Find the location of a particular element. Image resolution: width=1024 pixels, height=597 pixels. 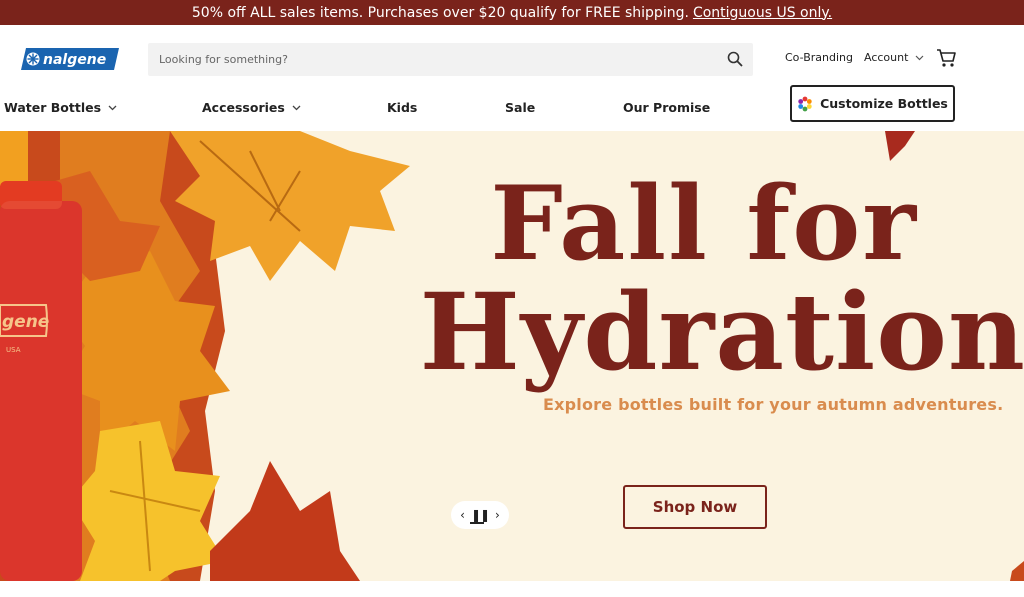

promo-link: Contiguous US only. is located at coordinates (762, 13).